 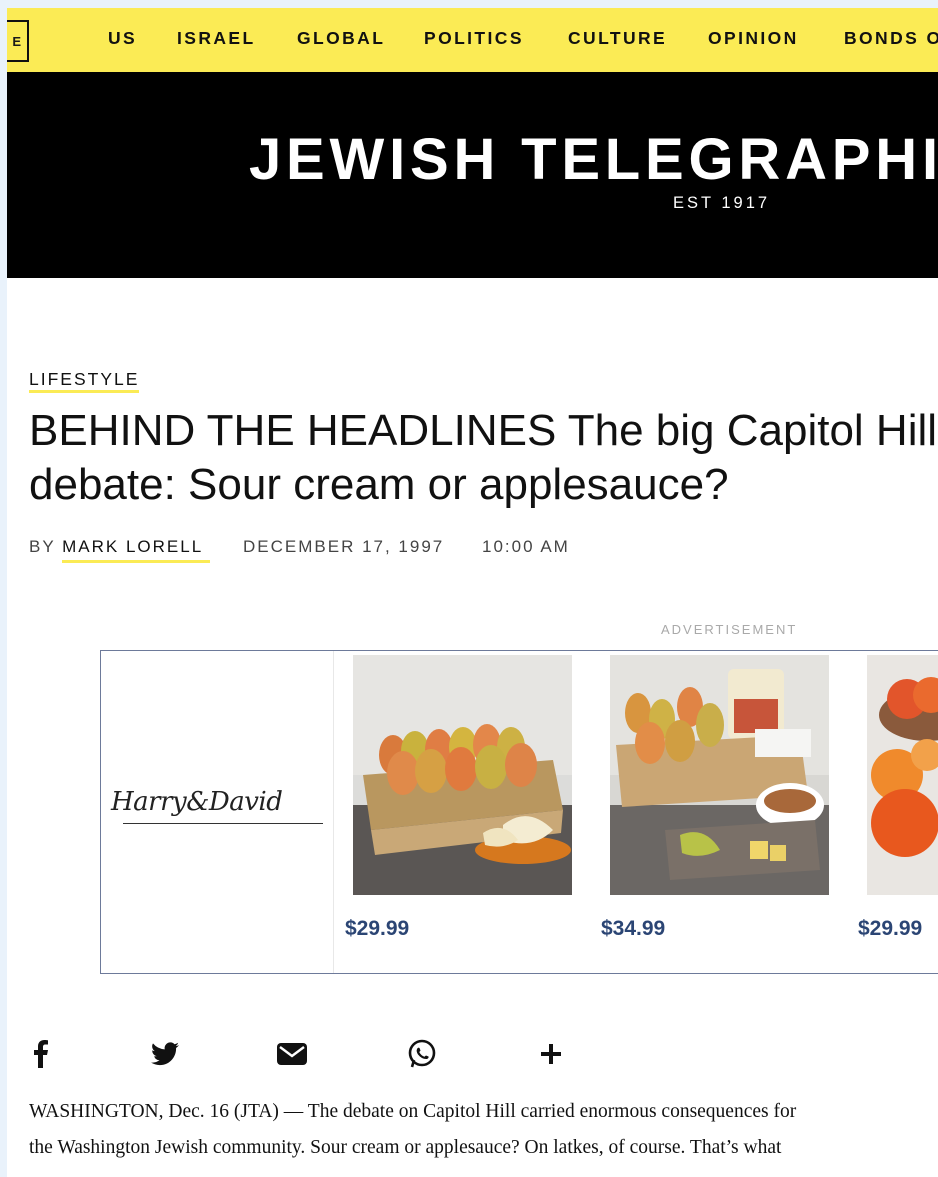 I want to click on nav-item-culture: CULTURE, so click(x=617, y=38).